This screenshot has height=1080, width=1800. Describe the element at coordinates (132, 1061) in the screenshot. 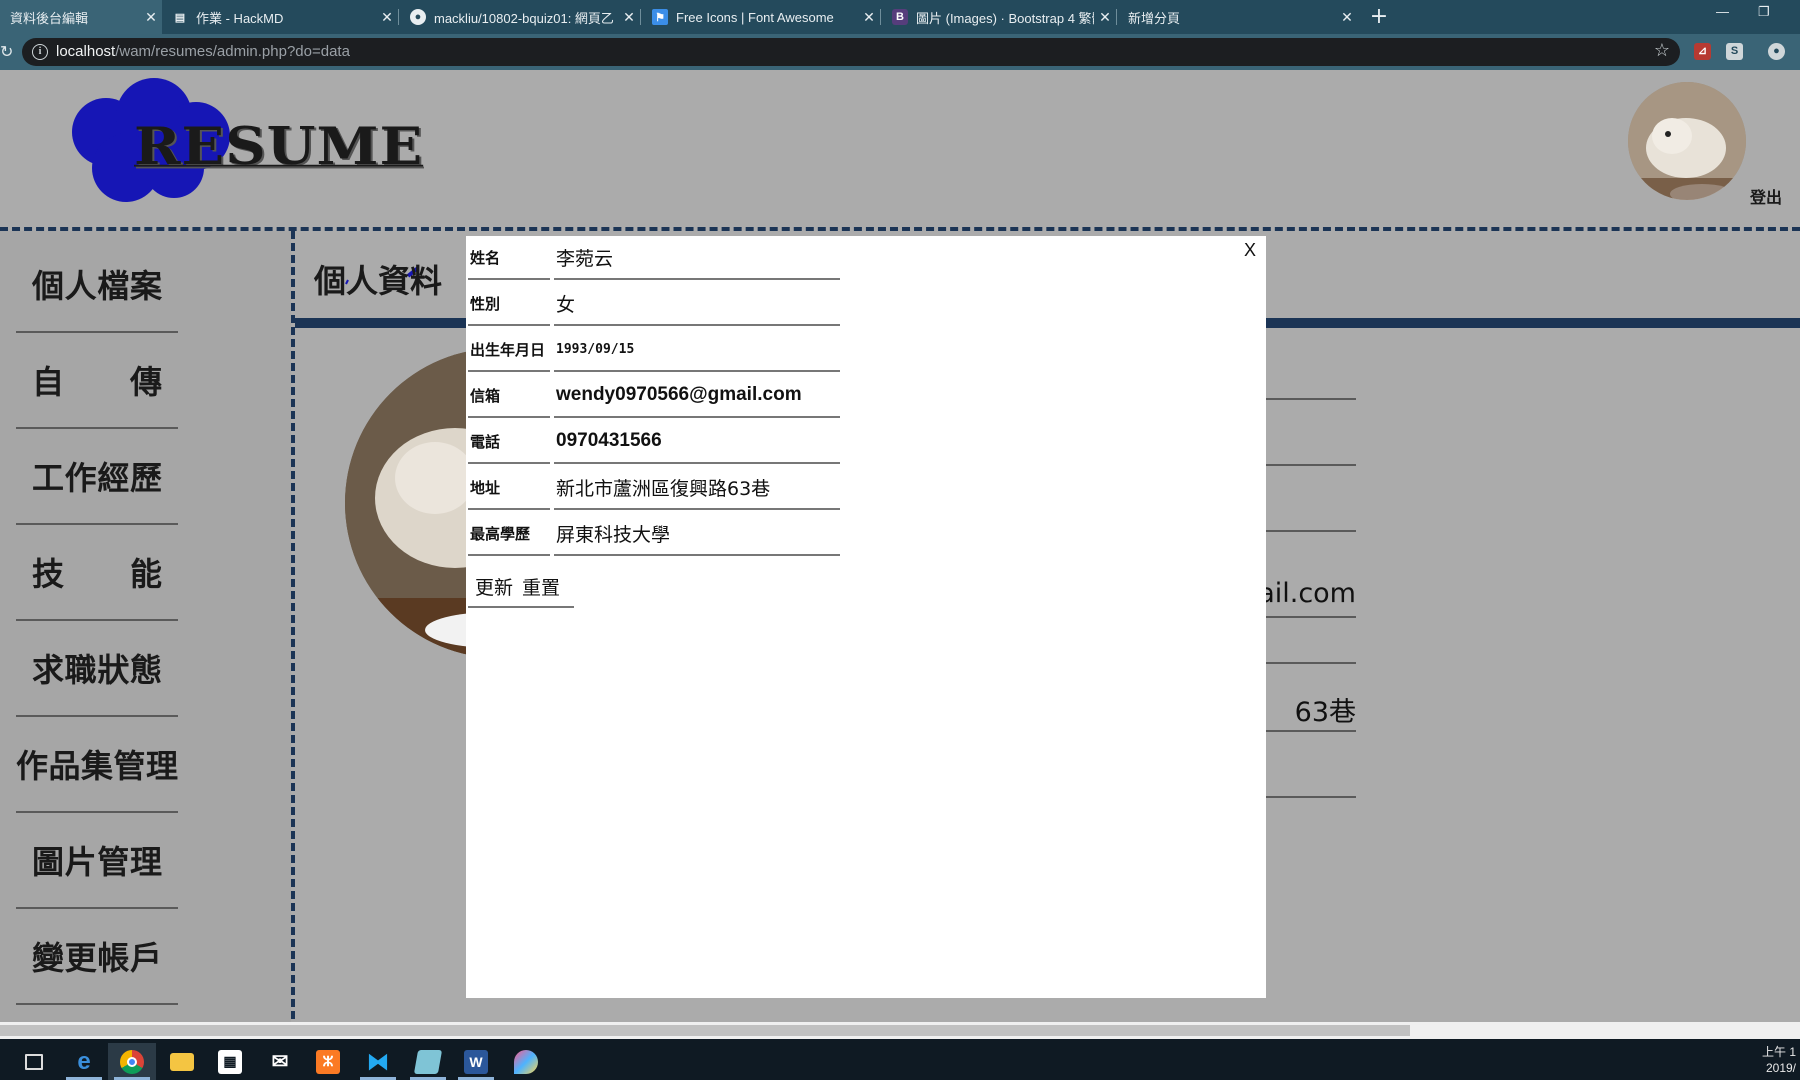

I see `chrome-icon` at that location.